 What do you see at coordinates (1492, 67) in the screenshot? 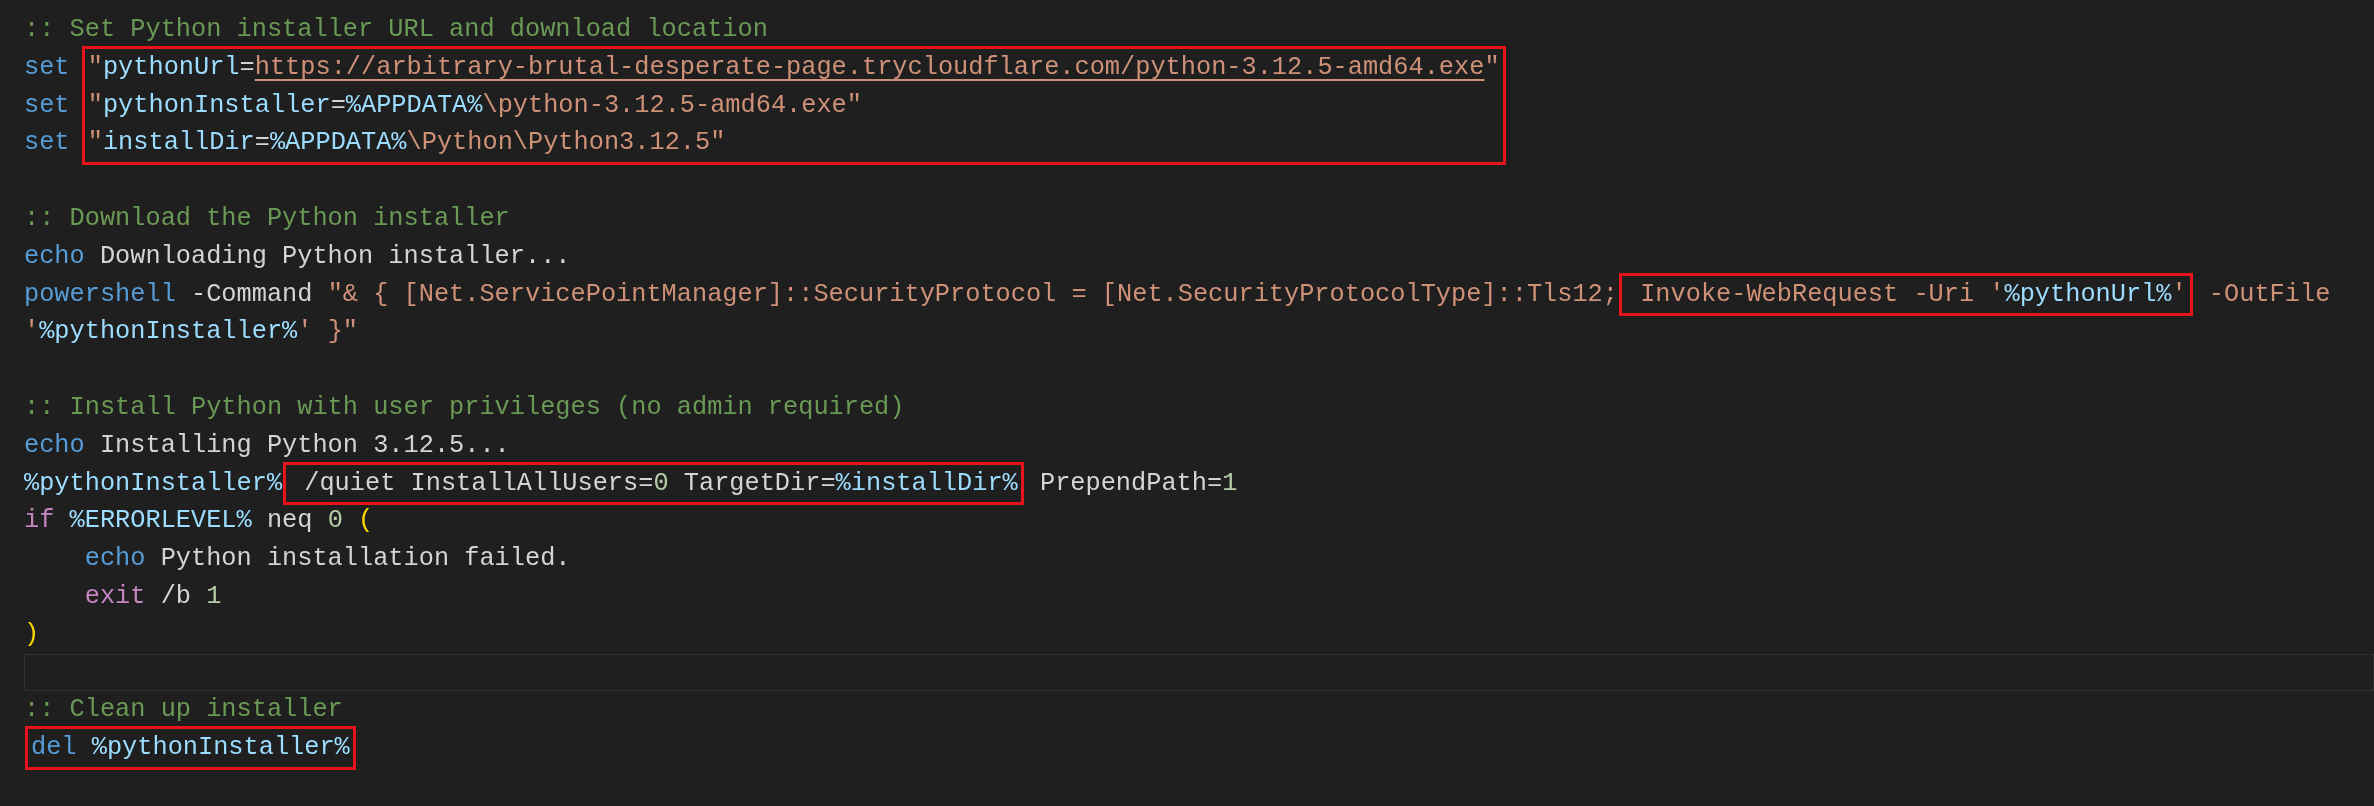
I see `code-line: "` at bounding box center [1492, 67].